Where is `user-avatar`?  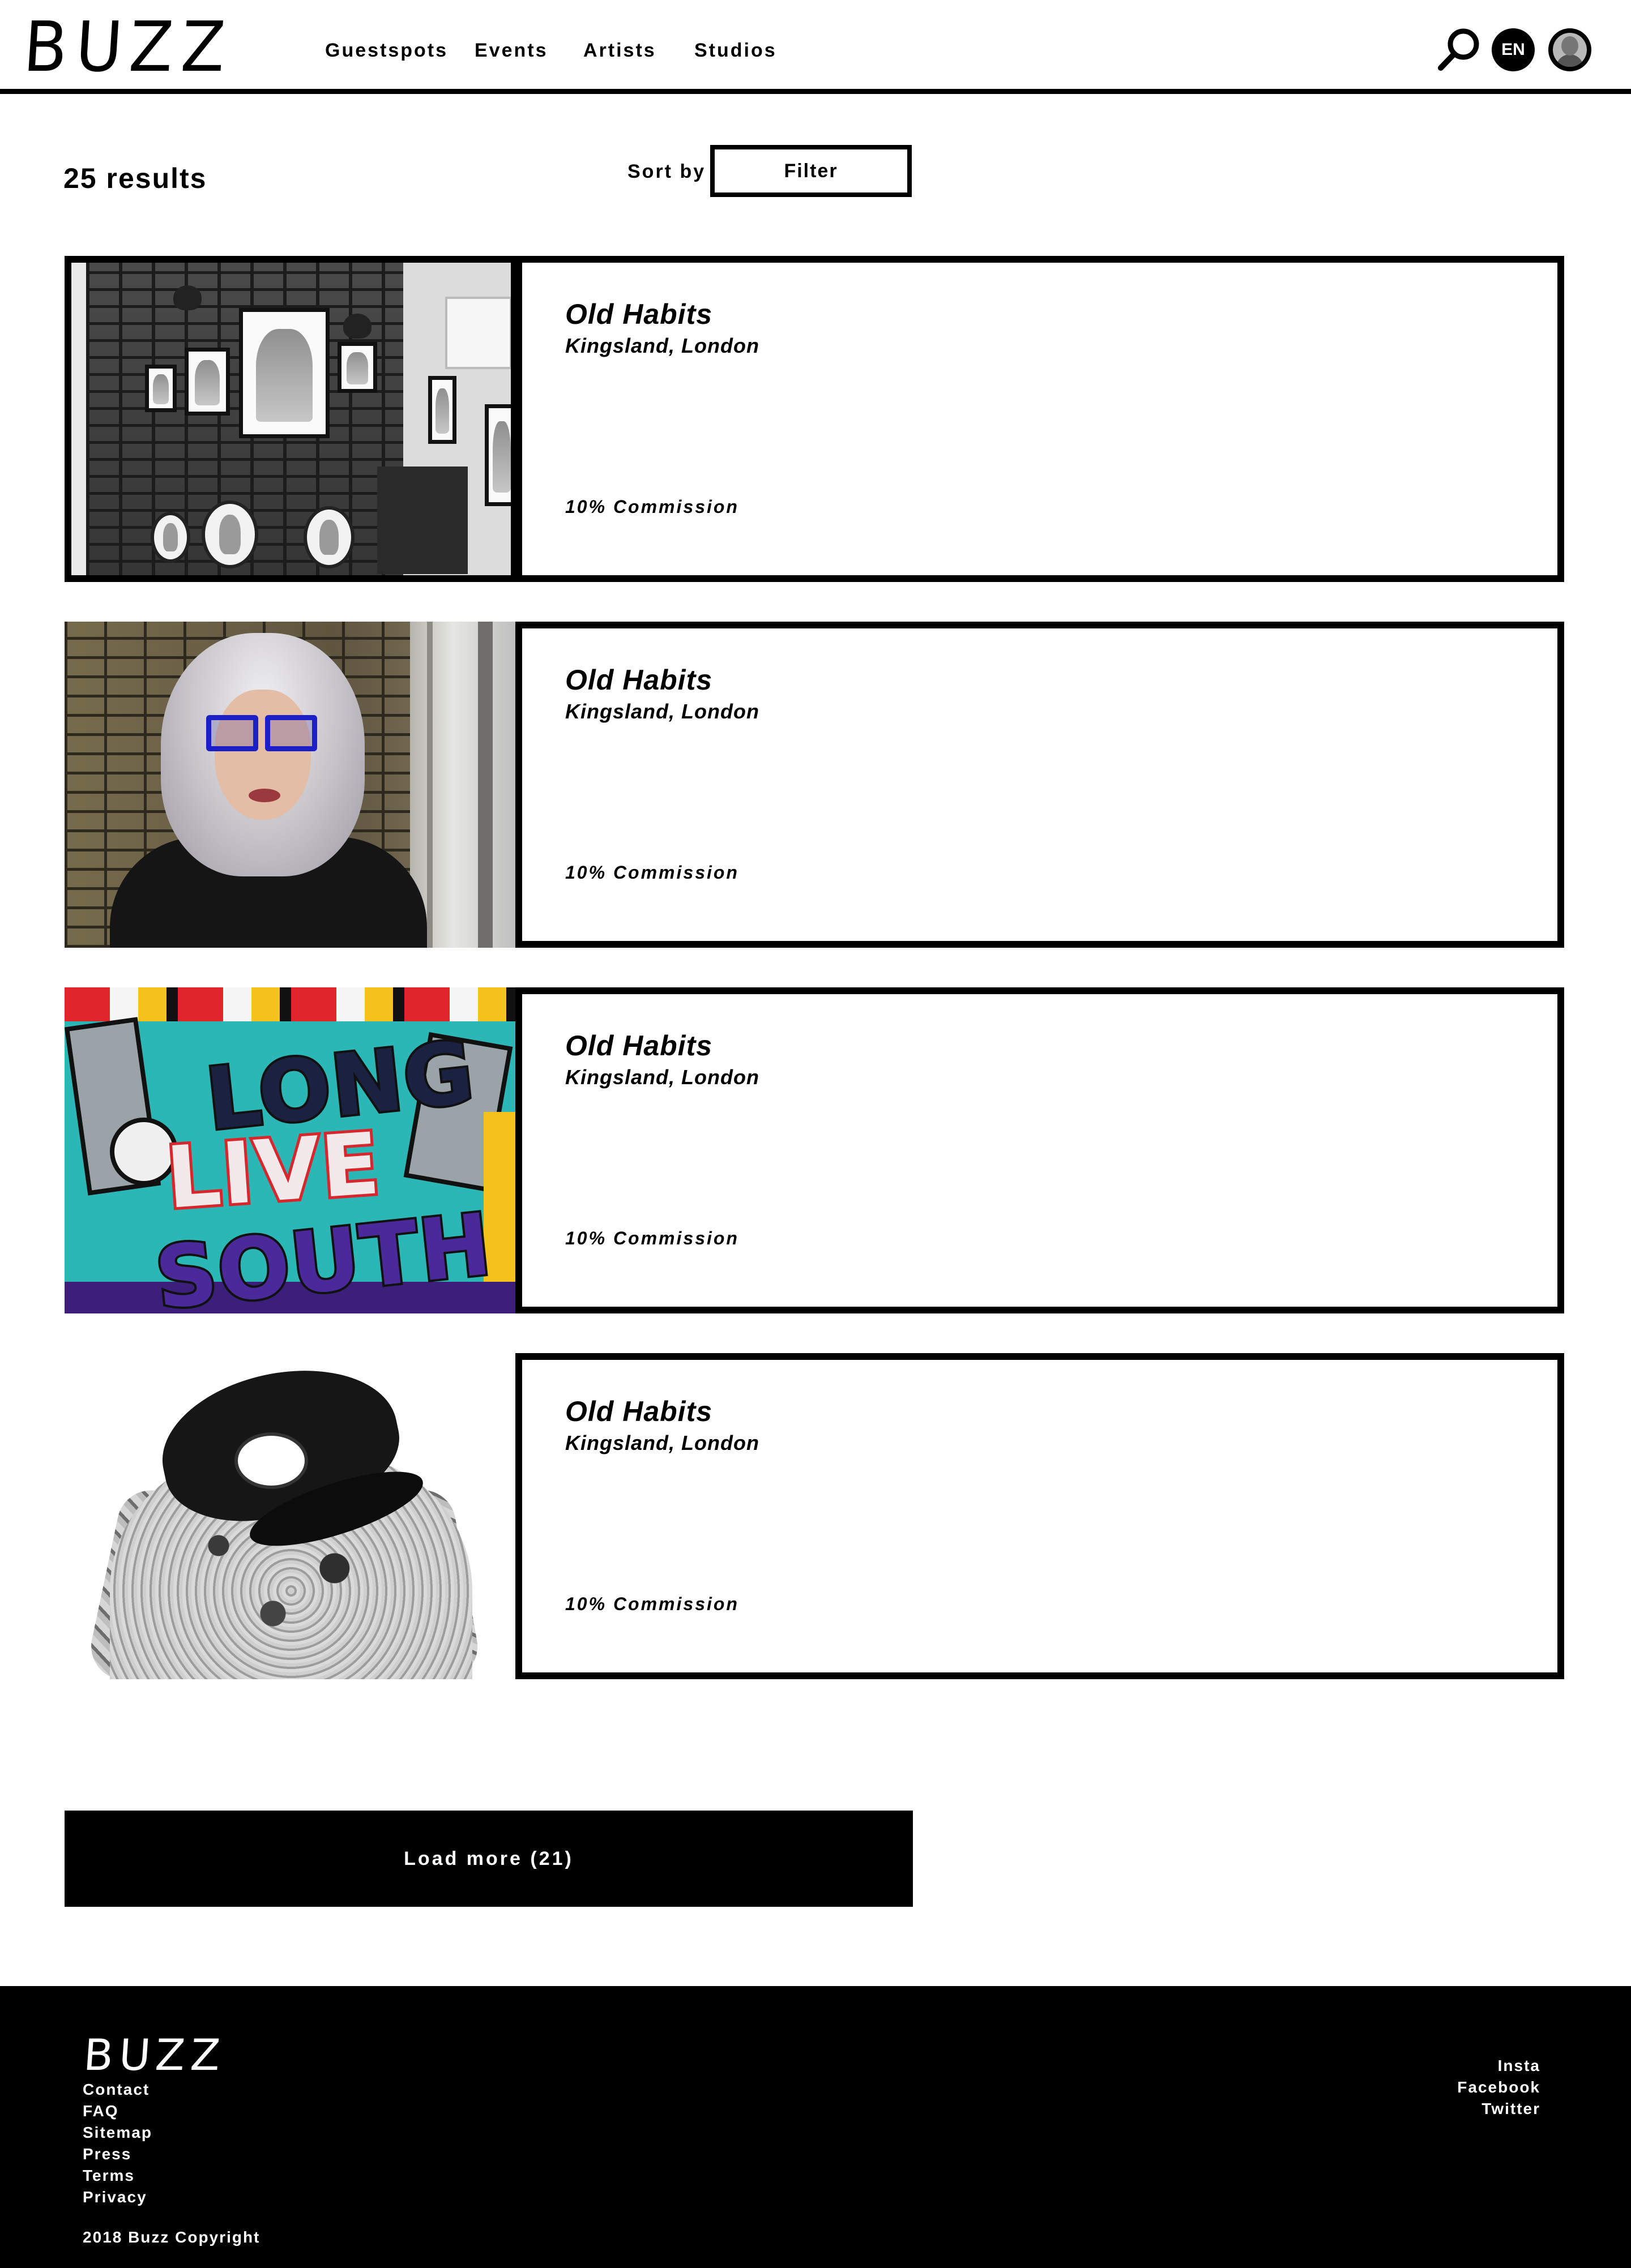 user-avatar is located at coordinates (1570, 50).